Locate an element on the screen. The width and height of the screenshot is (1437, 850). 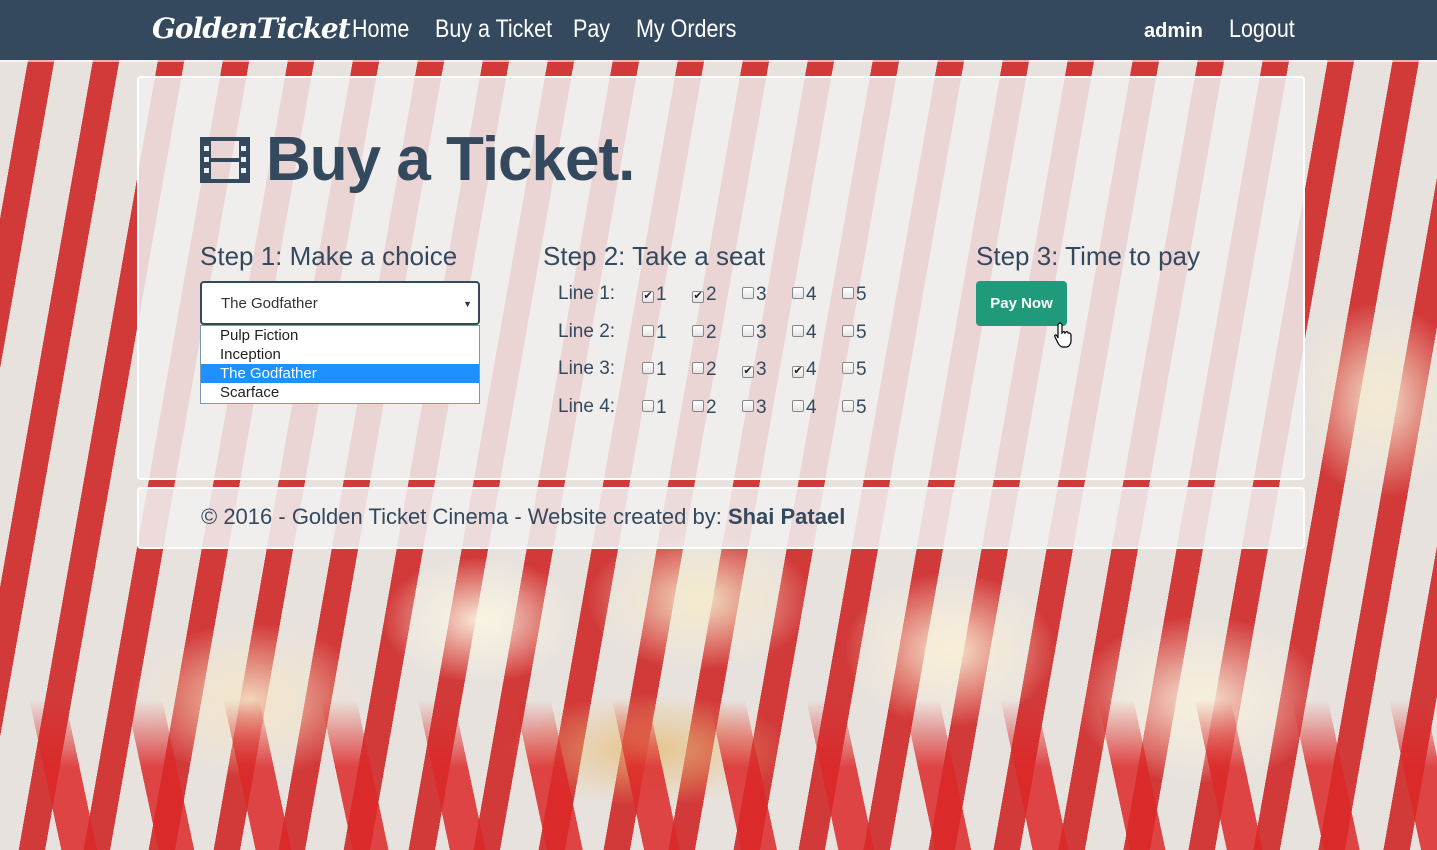
brand-logo: GoldenTicket is located at coordinates (251, 28).